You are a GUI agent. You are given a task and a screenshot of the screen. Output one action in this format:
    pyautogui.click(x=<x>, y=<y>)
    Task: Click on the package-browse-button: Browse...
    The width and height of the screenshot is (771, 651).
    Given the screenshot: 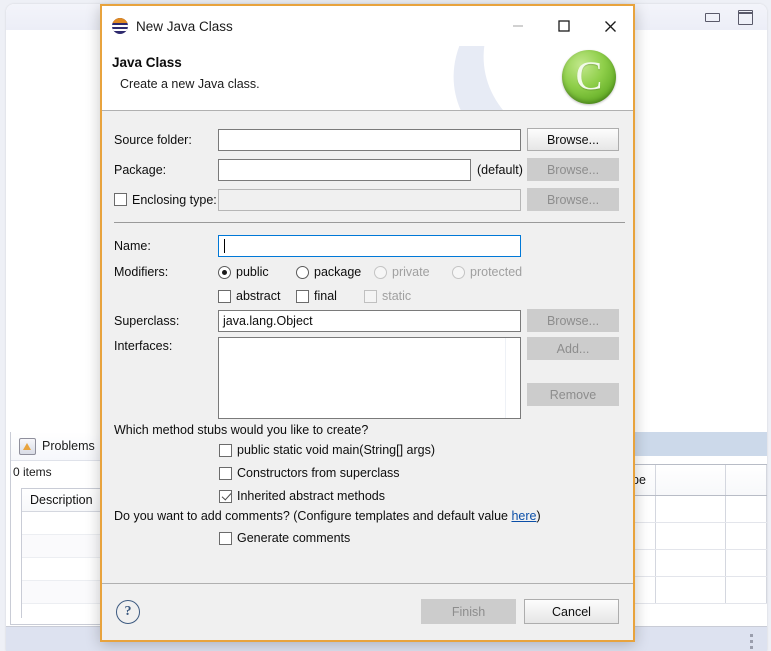 What is the action you would take?
    pyautogui.click(x=573, y=169)
    